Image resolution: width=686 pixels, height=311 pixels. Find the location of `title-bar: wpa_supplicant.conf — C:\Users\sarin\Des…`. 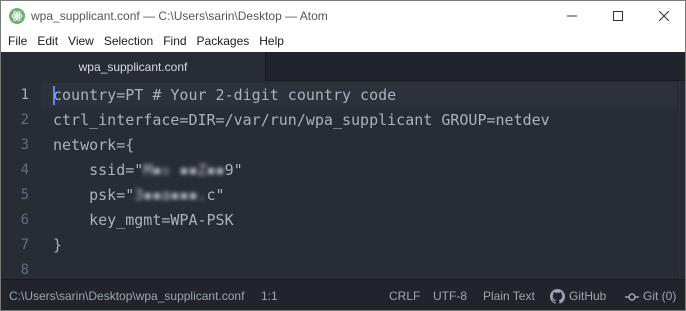

title-bar: wpa_supplicant.conf — C:\Users\sarin\Des… is located at coordinates (343, 16).